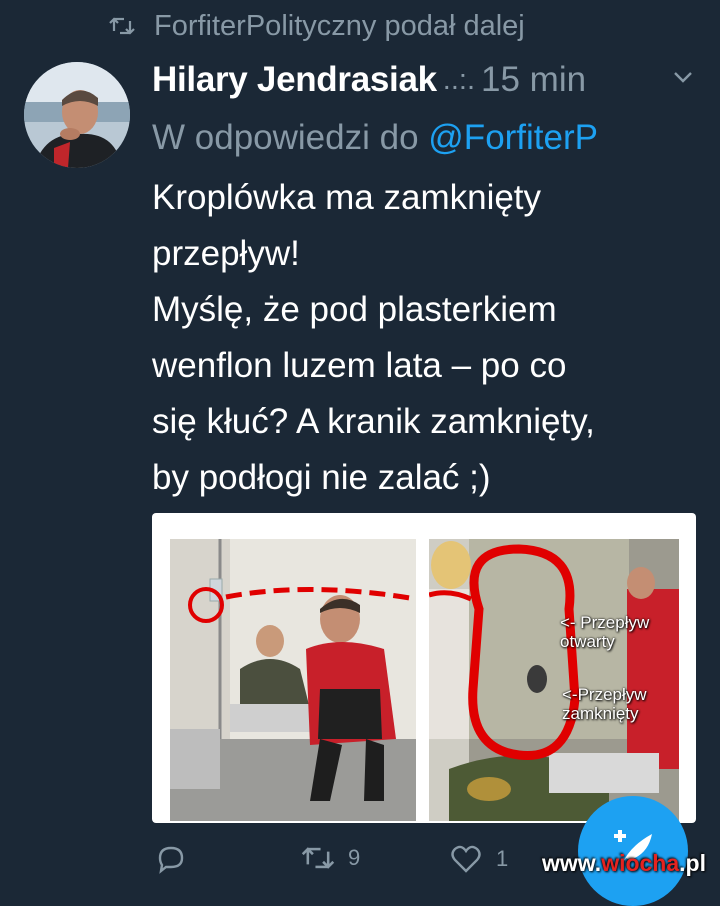 This screenshot has width=720, height=906. Describe the element at coordinates (587, 641) in the screenshot. I see `annotation-open-line: otwarty` at that location.